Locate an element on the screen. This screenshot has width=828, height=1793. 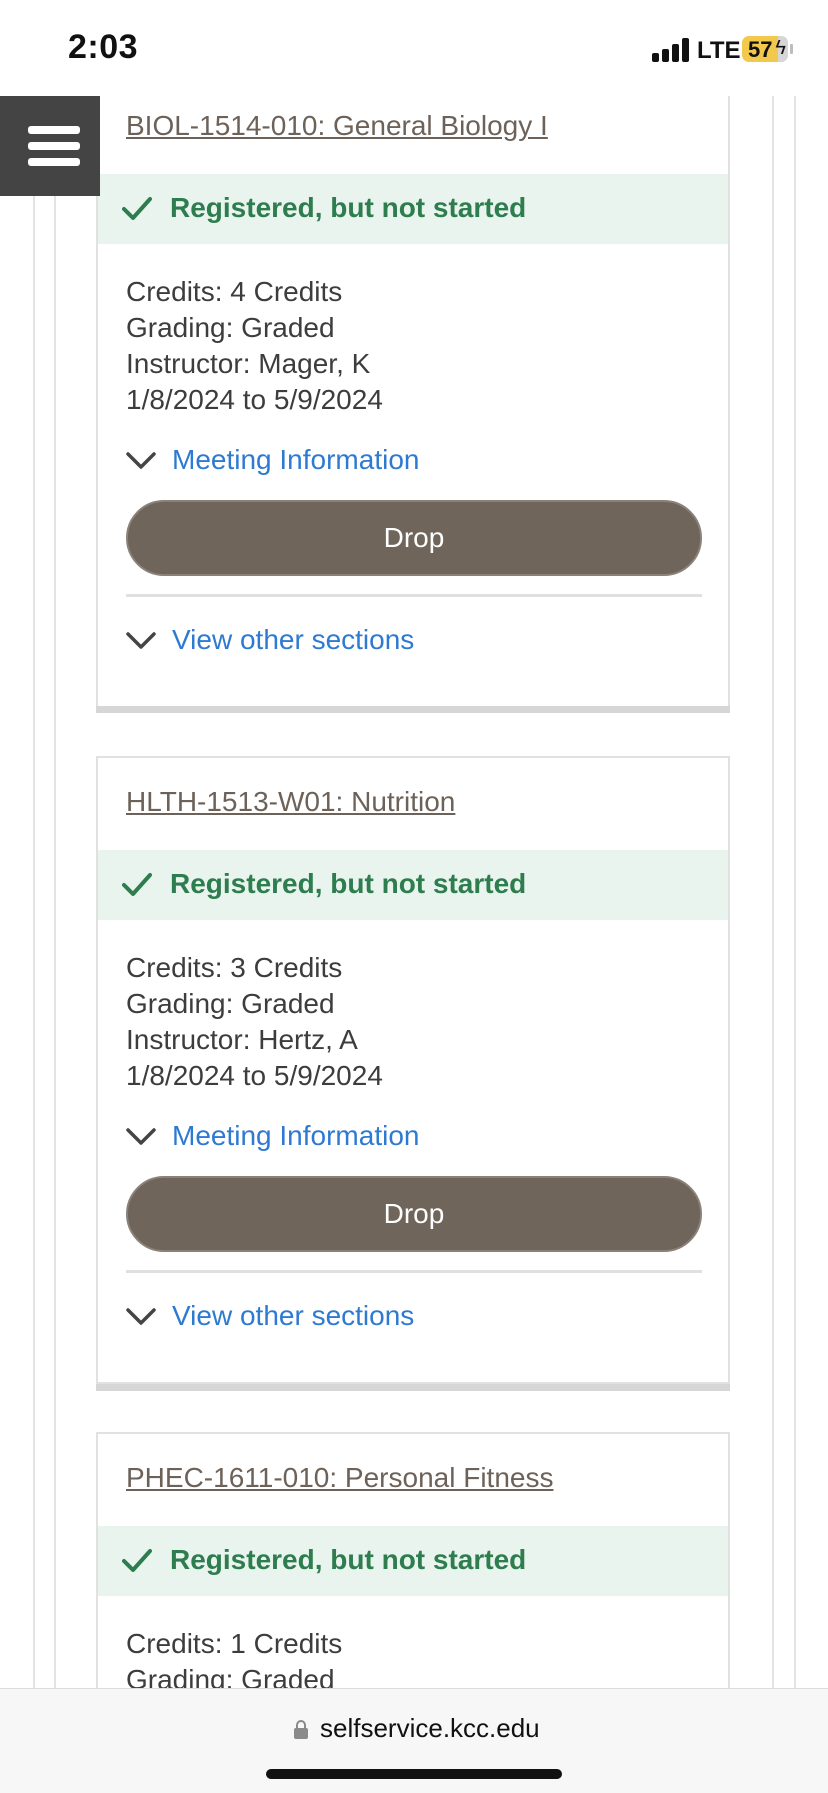
browser-address-bar: selfservice.kcc.edu is located at coordinates (414, 1740).